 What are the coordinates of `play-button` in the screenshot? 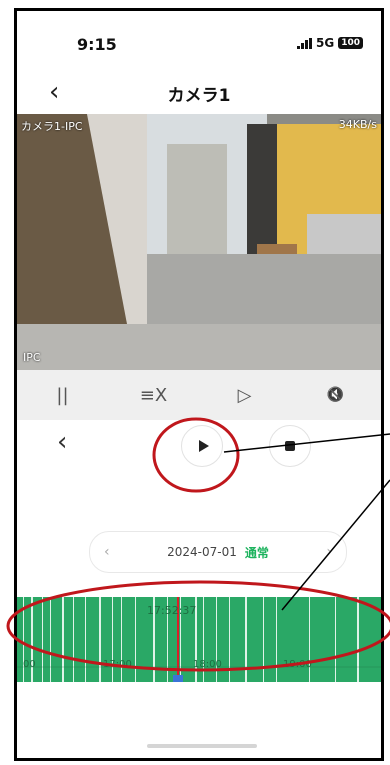 It's located at (202, 446).